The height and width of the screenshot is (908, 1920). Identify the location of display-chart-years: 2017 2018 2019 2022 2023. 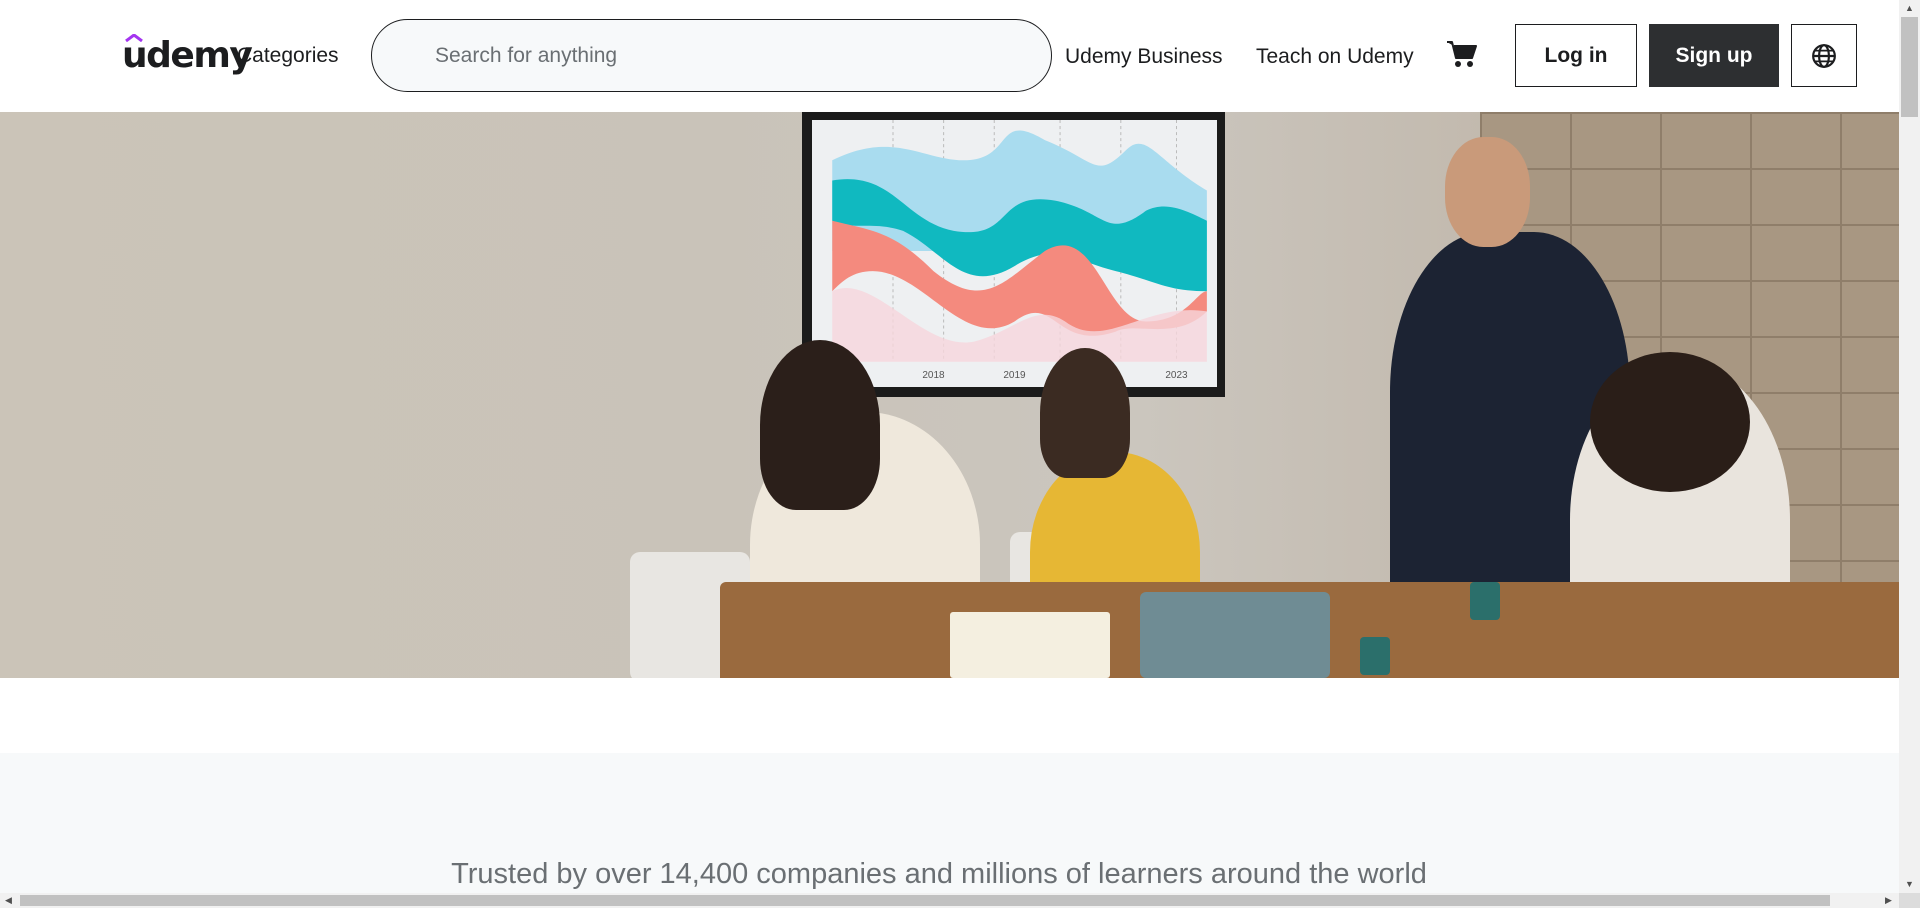
(1014, 375).